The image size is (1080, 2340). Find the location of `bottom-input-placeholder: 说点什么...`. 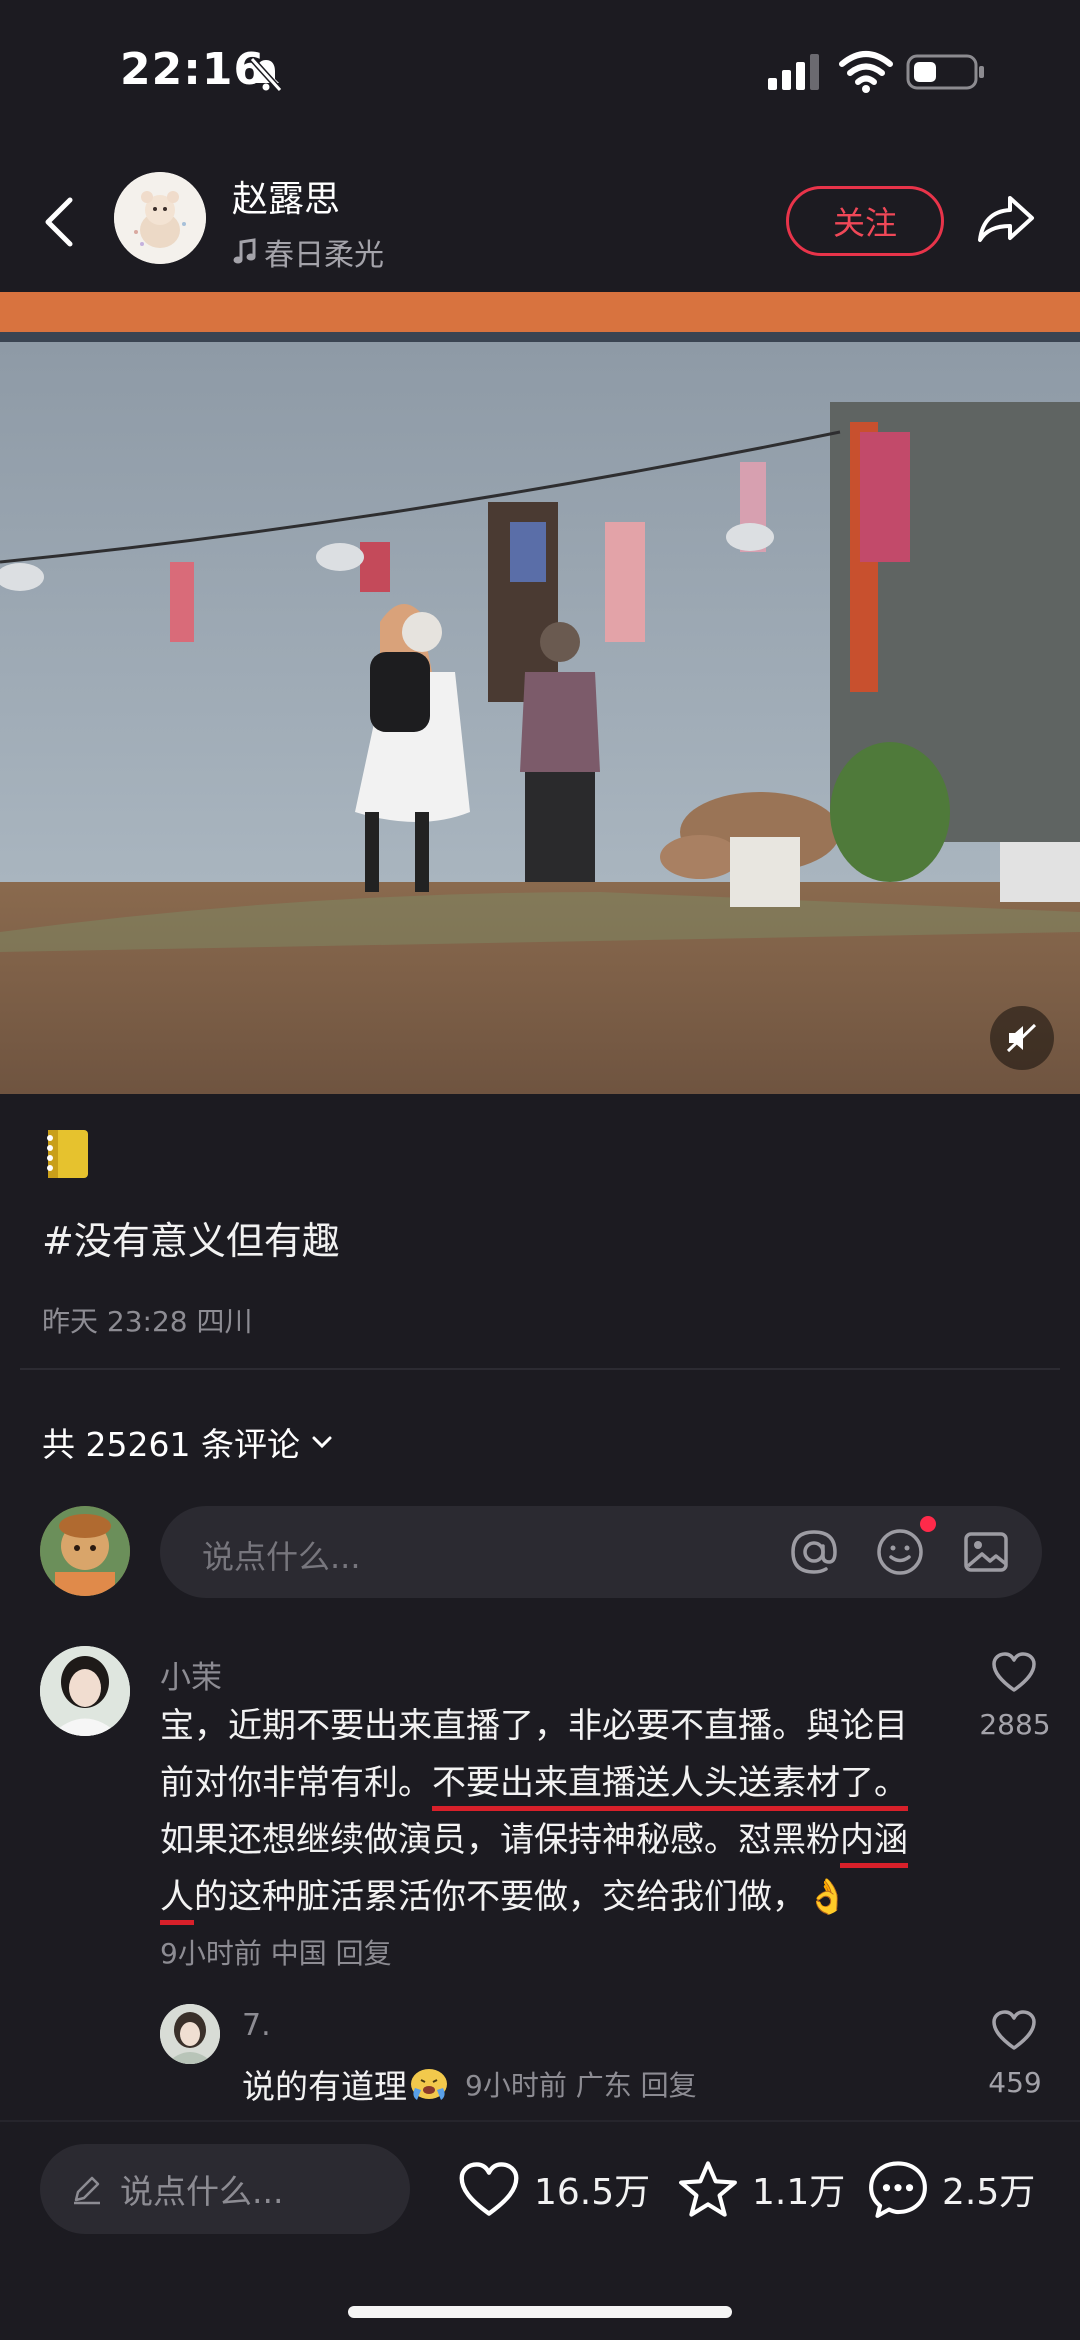

bottom-input-placeholder: 说点什么... is located at coordinates (202, 2191).